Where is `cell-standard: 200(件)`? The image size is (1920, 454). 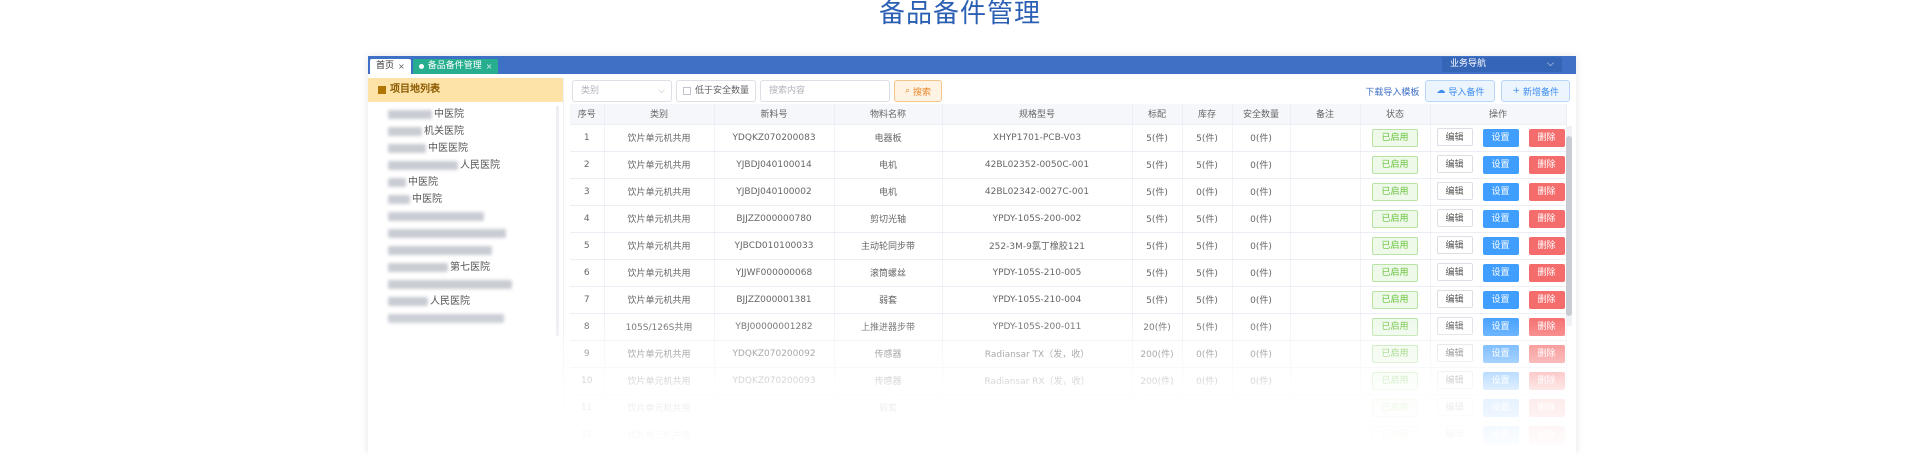
cell-standard: 200(件) is located at coordinates (1157, 354).